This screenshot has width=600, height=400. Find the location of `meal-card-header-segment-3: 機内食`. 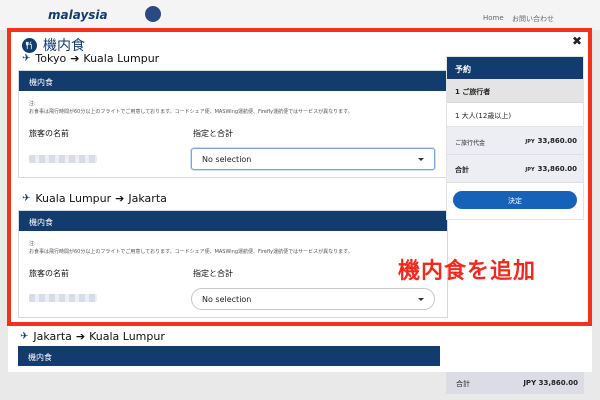

meal-card-header-segment-3: 機内食 is located at coordinates (229, 356).